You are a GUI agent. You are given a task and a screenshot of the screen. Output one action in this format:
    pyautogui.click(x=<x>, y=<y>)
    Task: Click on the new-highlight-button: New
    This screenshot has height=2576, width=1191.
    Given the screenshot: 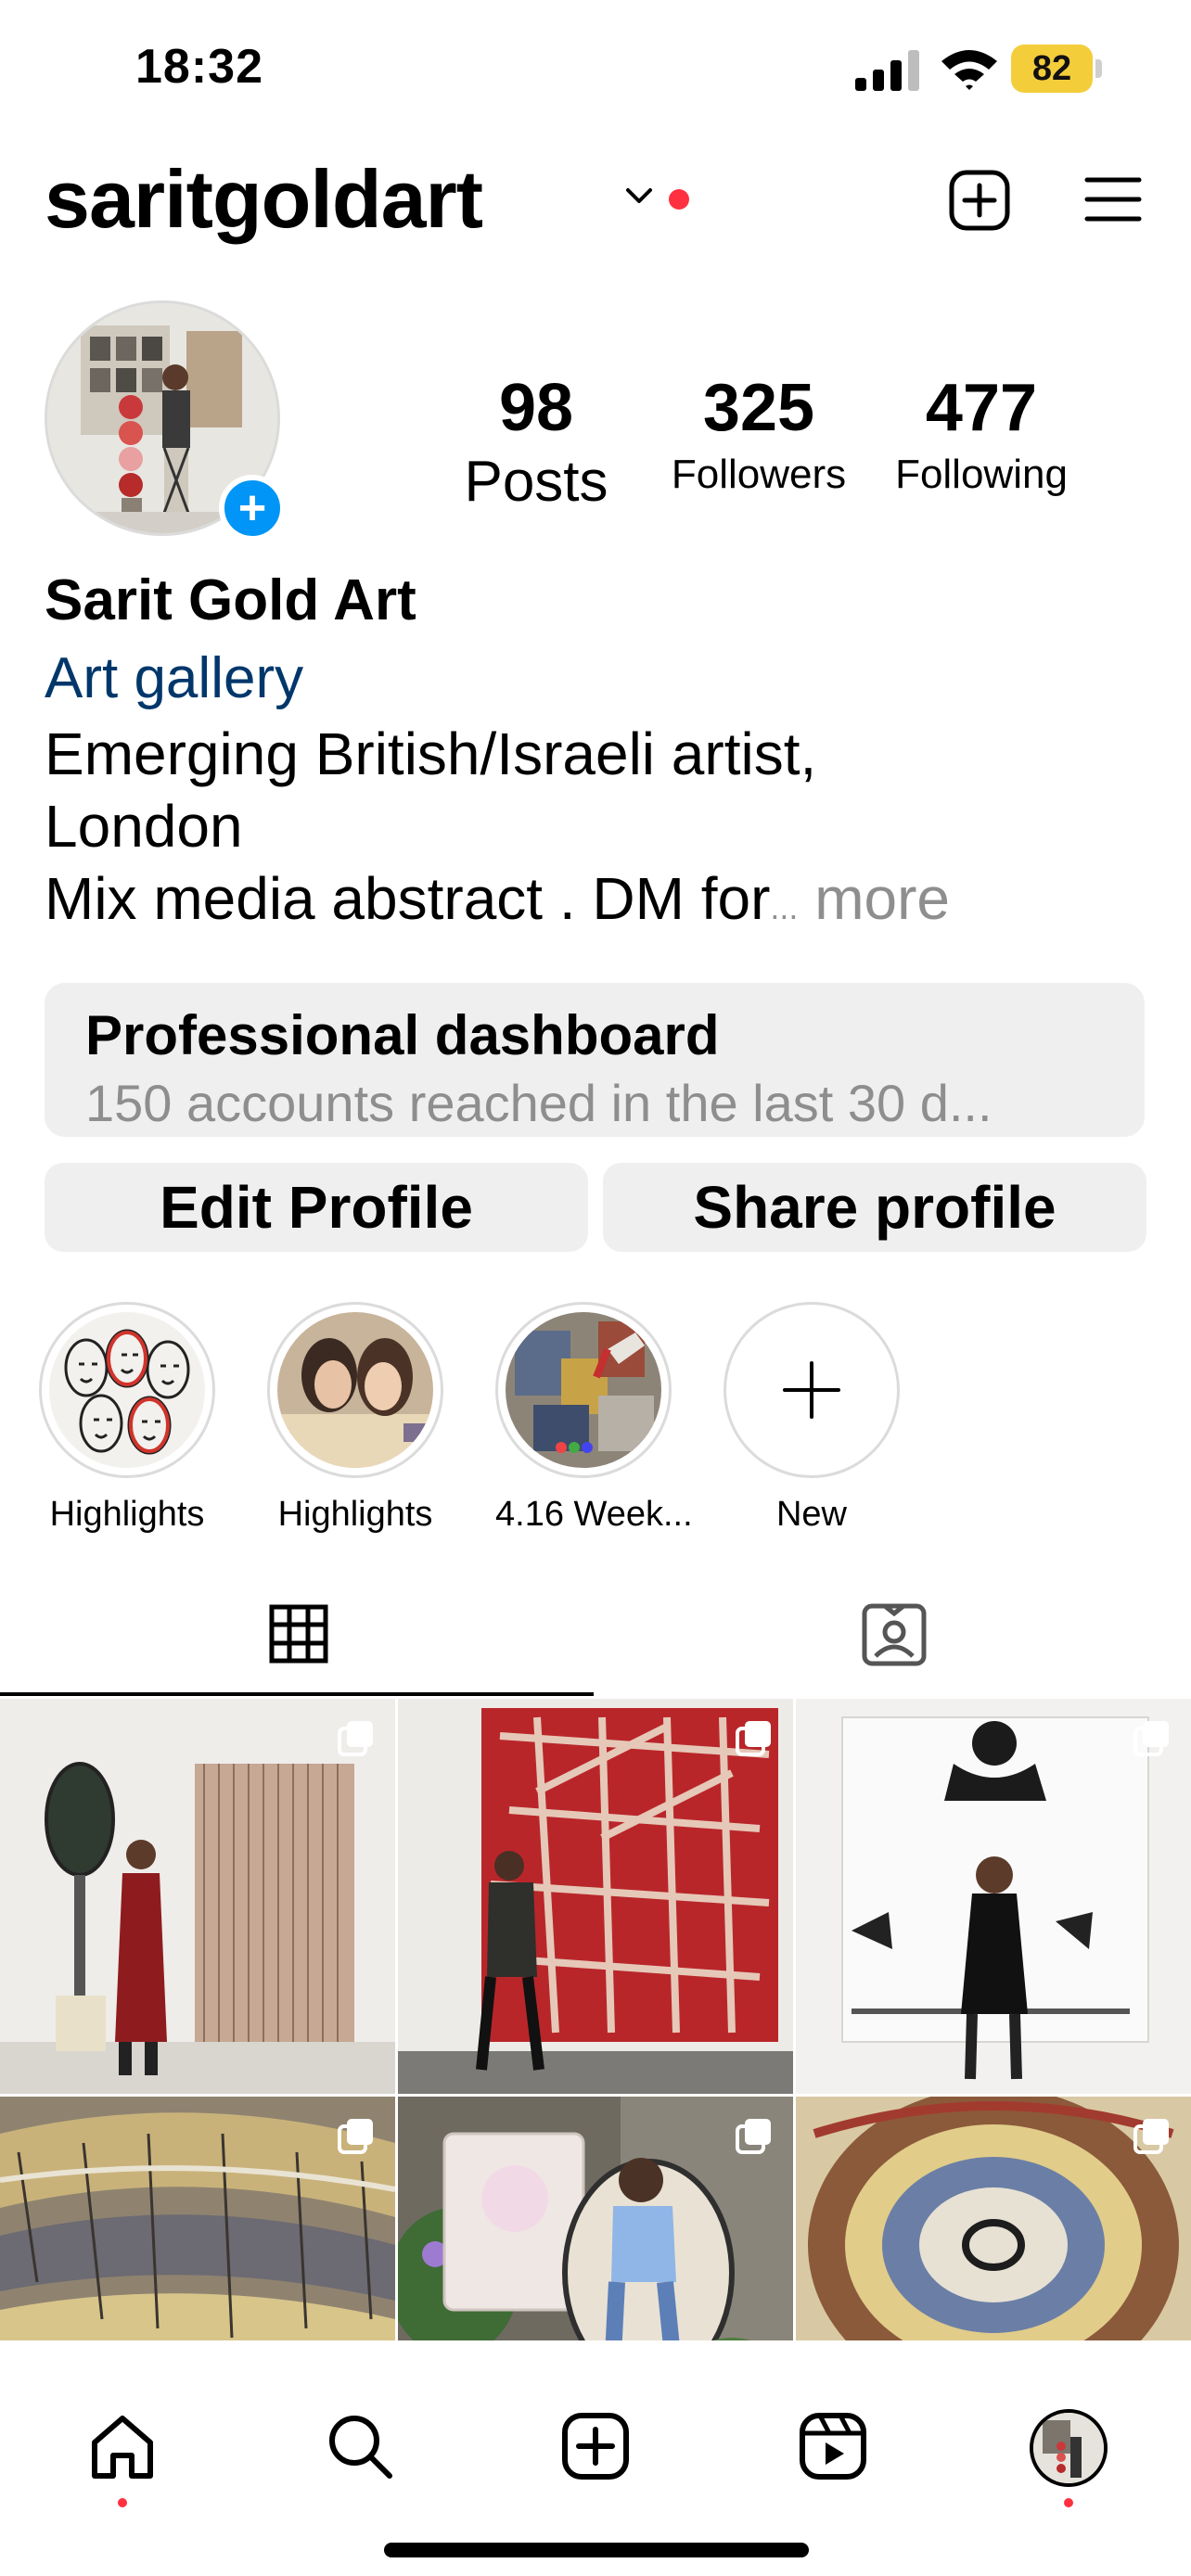 What is the action you would take?
    pyautogui.click(x=812, y=1418)
    